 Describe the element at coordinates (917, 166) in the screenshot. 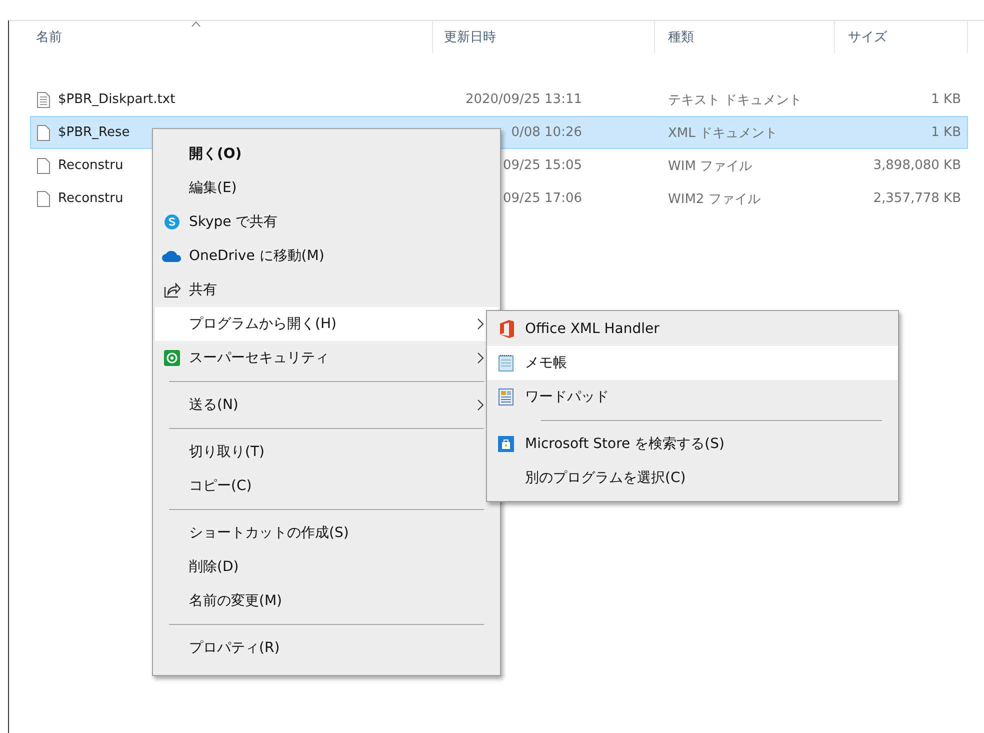

I see `file-size: 3,898,080 KB` at that location.